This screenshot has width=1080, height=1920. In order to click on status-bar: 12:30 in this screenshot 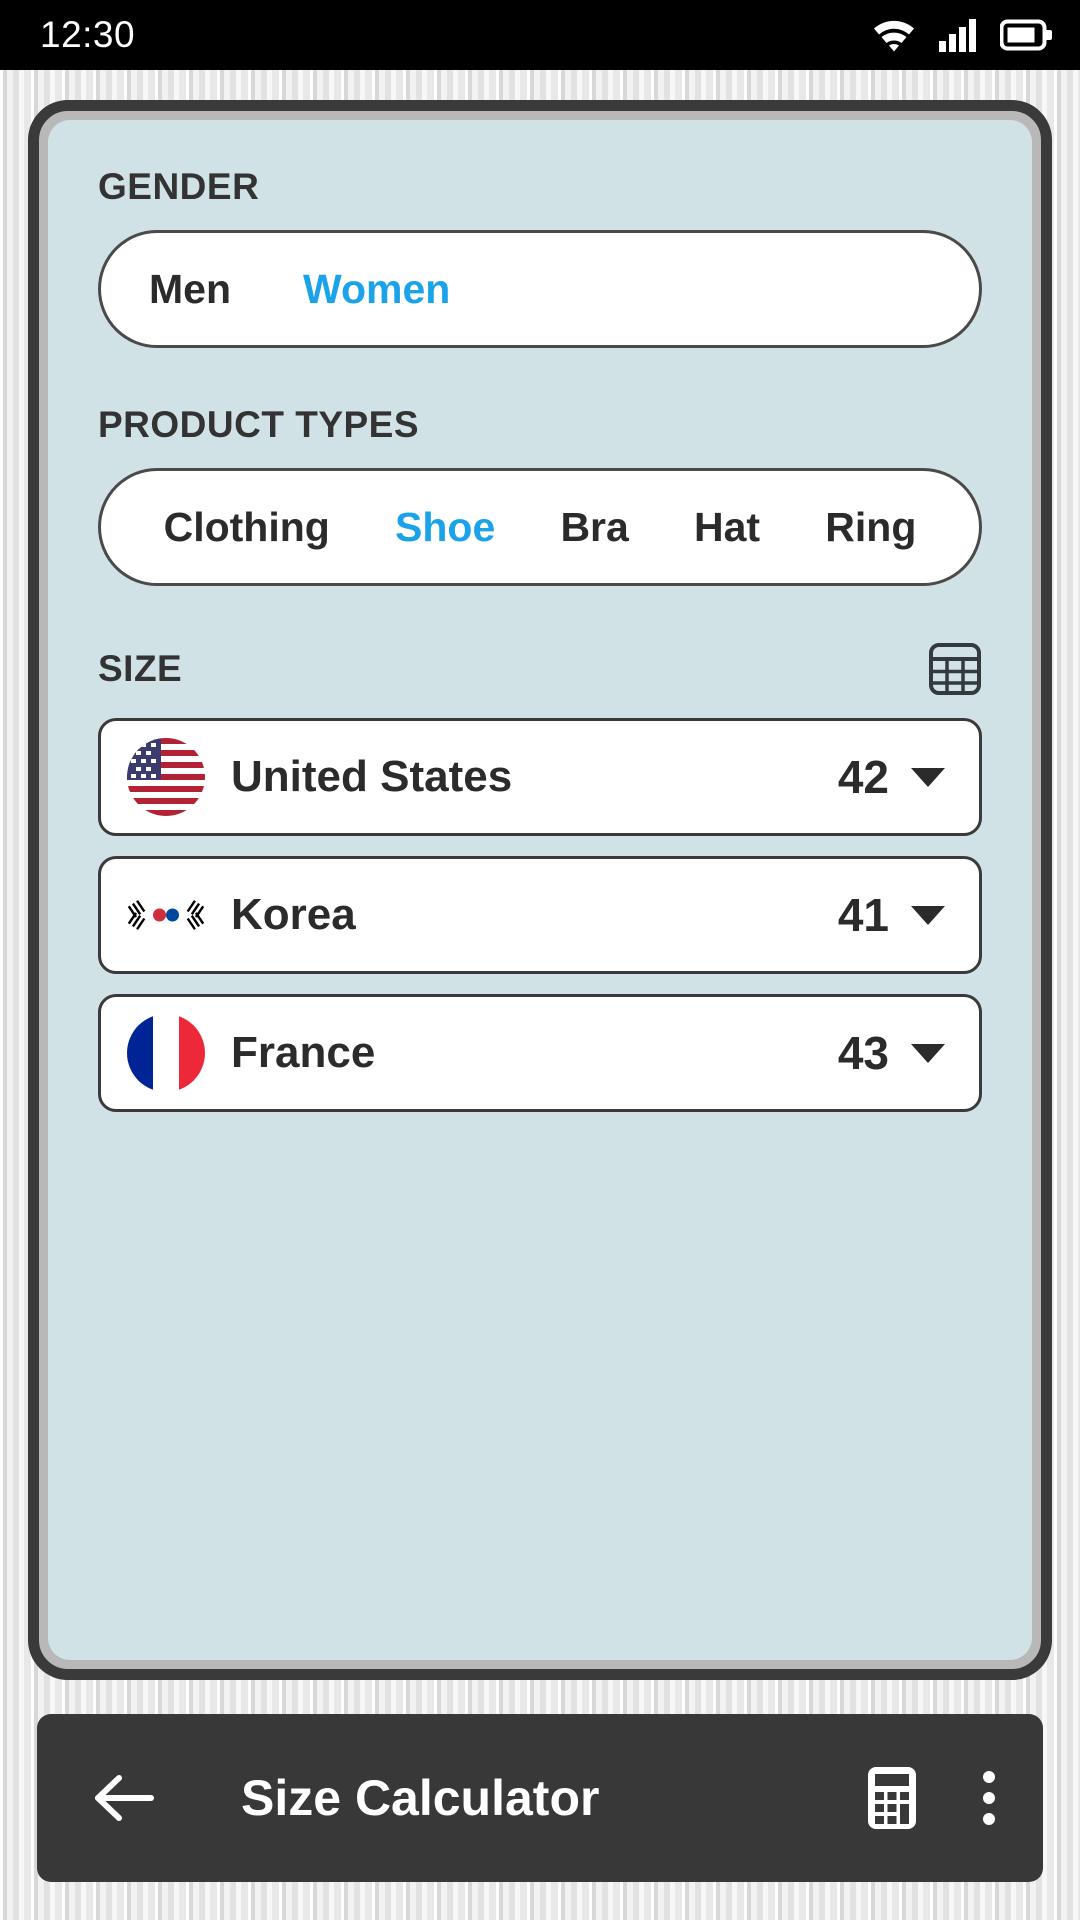, I will do `click(540, 35)`.